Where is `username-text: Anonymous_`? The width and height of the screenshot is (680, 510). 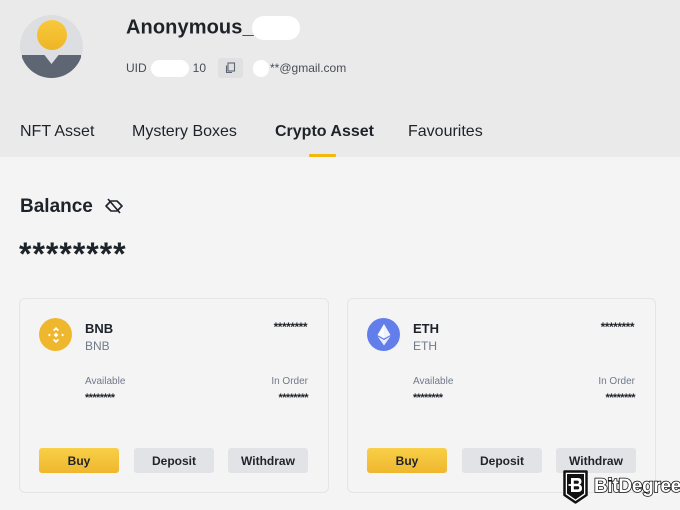
username-text: Anonymous_ is located at coordinates (190, 27).